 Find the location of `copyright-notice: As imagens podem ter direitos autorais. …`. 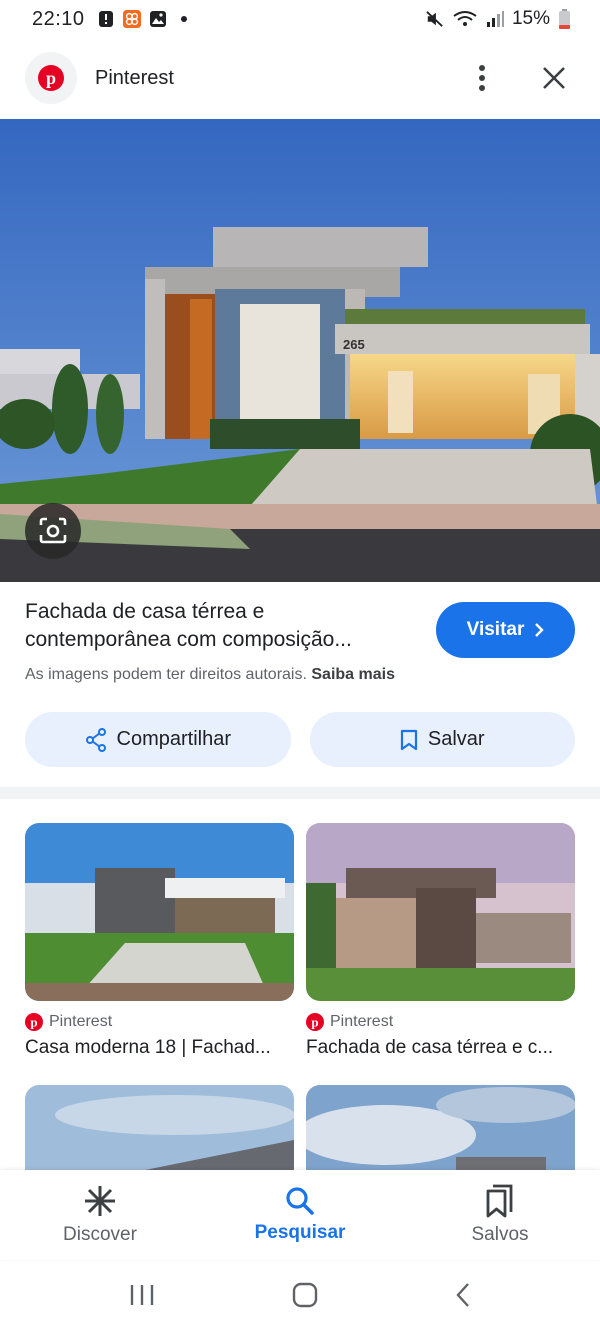

copyright-notice: As imagens podem ter direitos autorais. … is located at coordinates (300, 675).